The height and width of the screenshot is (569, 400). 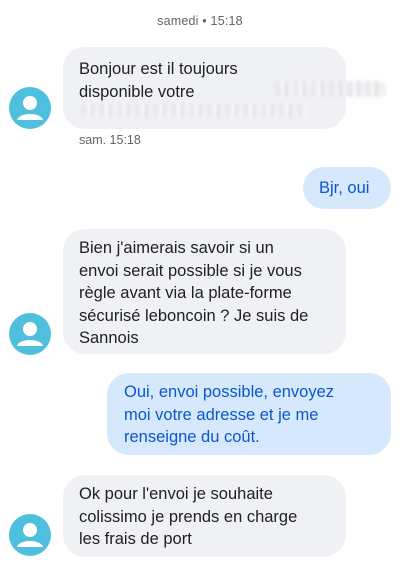 What do you see at coordinates (185, 293) in the screenshot?
I see `message-text-line: règle avant via la plate-forme` at bounding box center [185, 293].